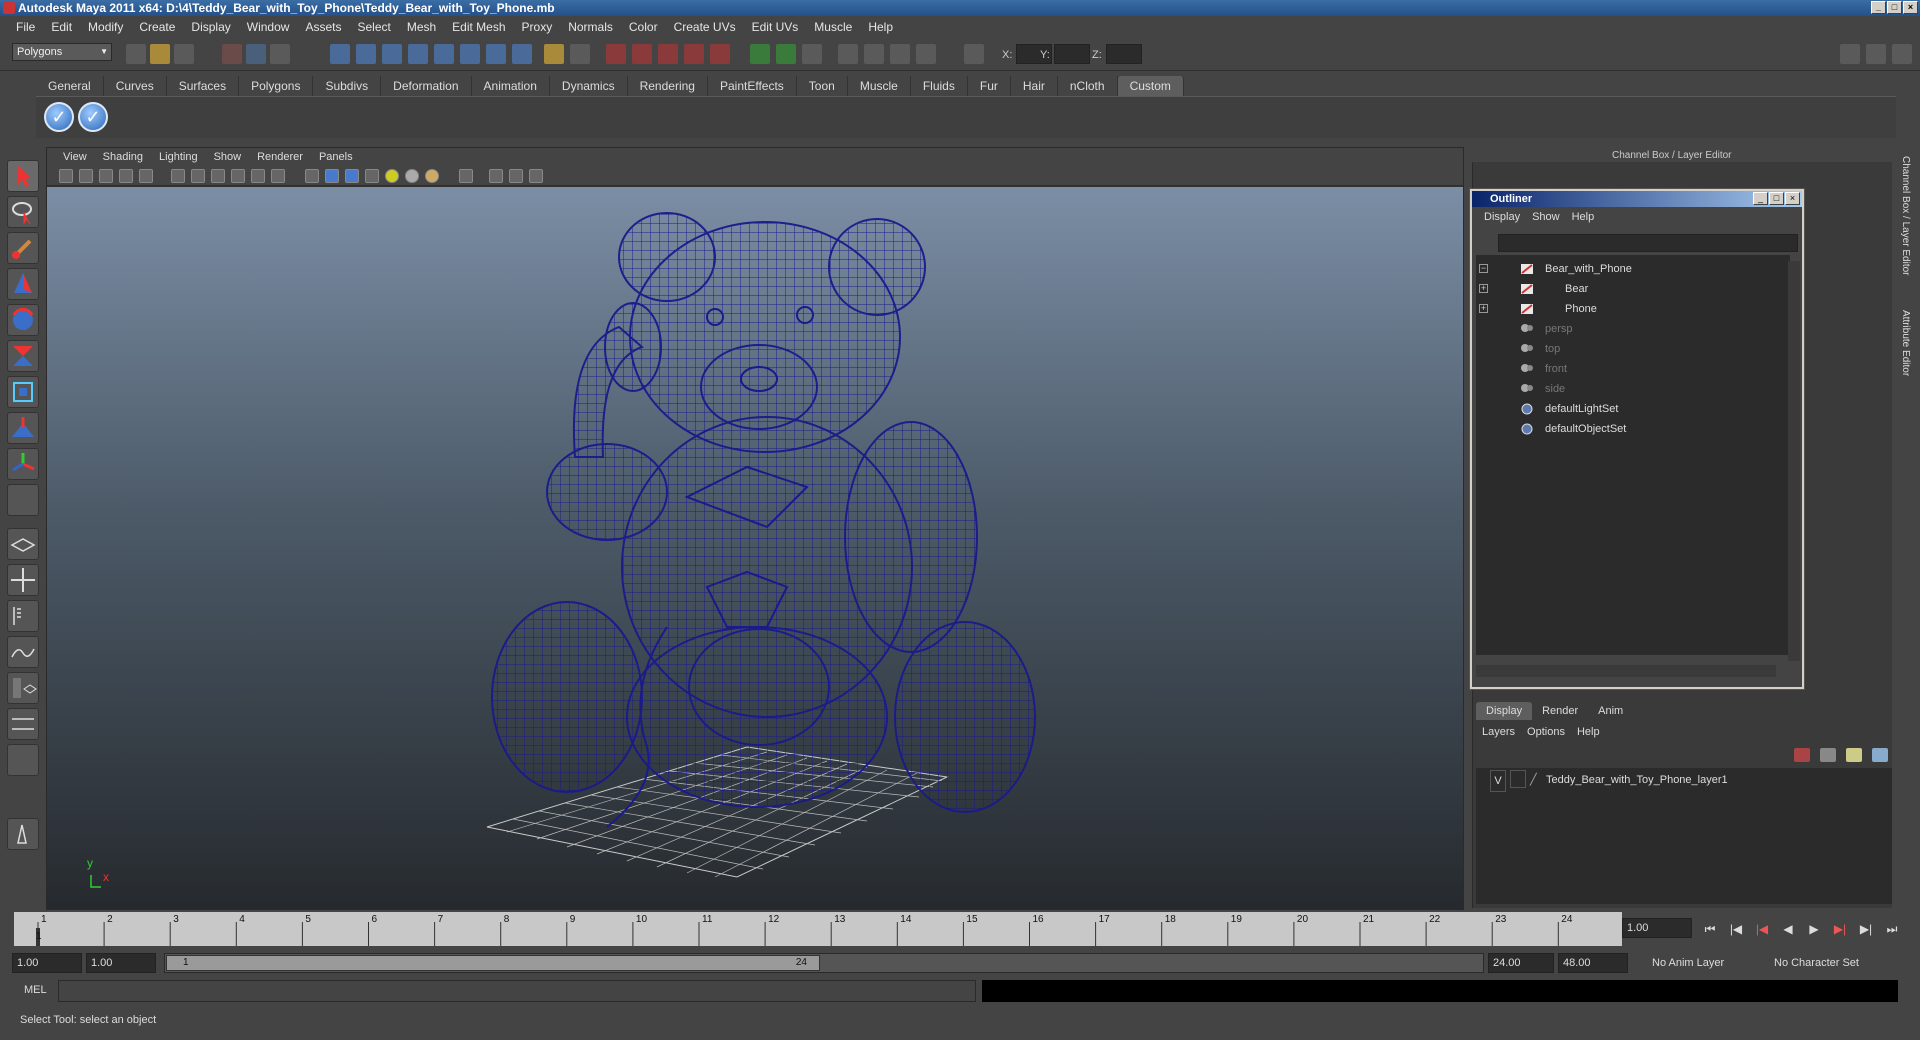  What do you see at coordinates (1648, 243) in the screenshot?
I see `outliner-filter-field` at bounding box center [1648, 243].